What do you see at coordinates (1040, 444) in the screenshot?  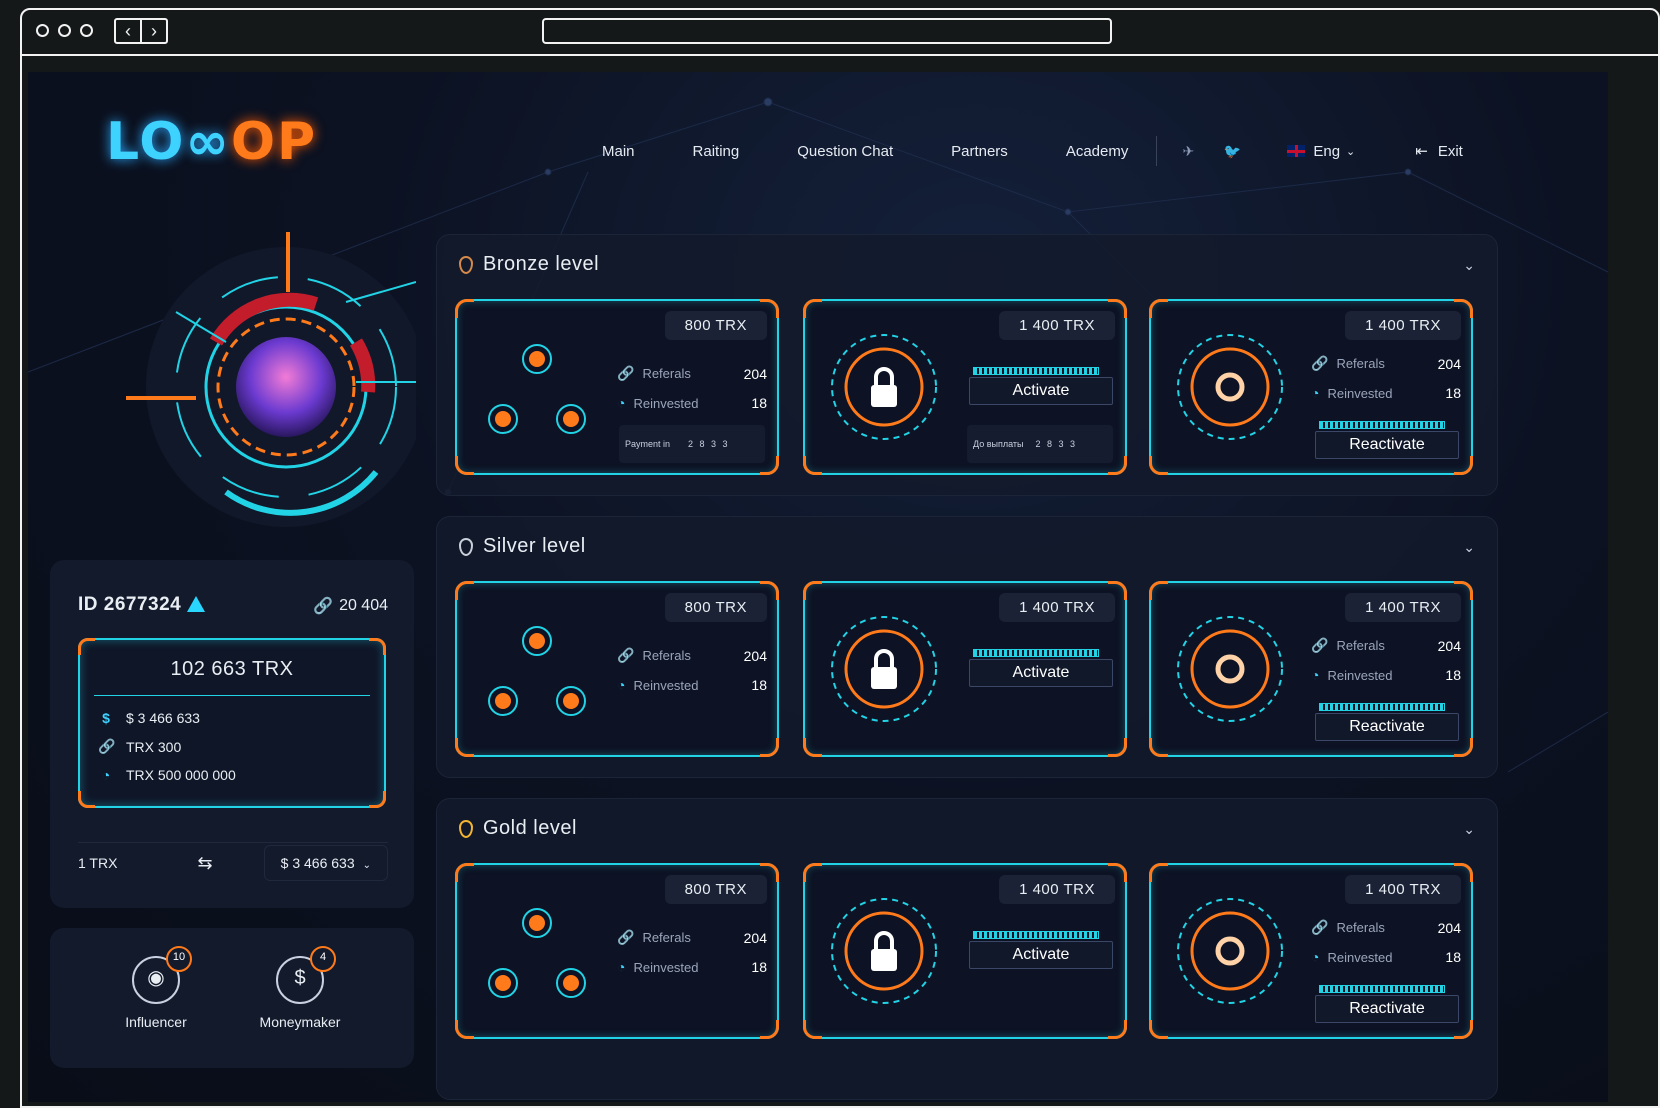 I see `payment-countdown: До выплаты 2 8 3 3` at bounding box center [1040, 444].